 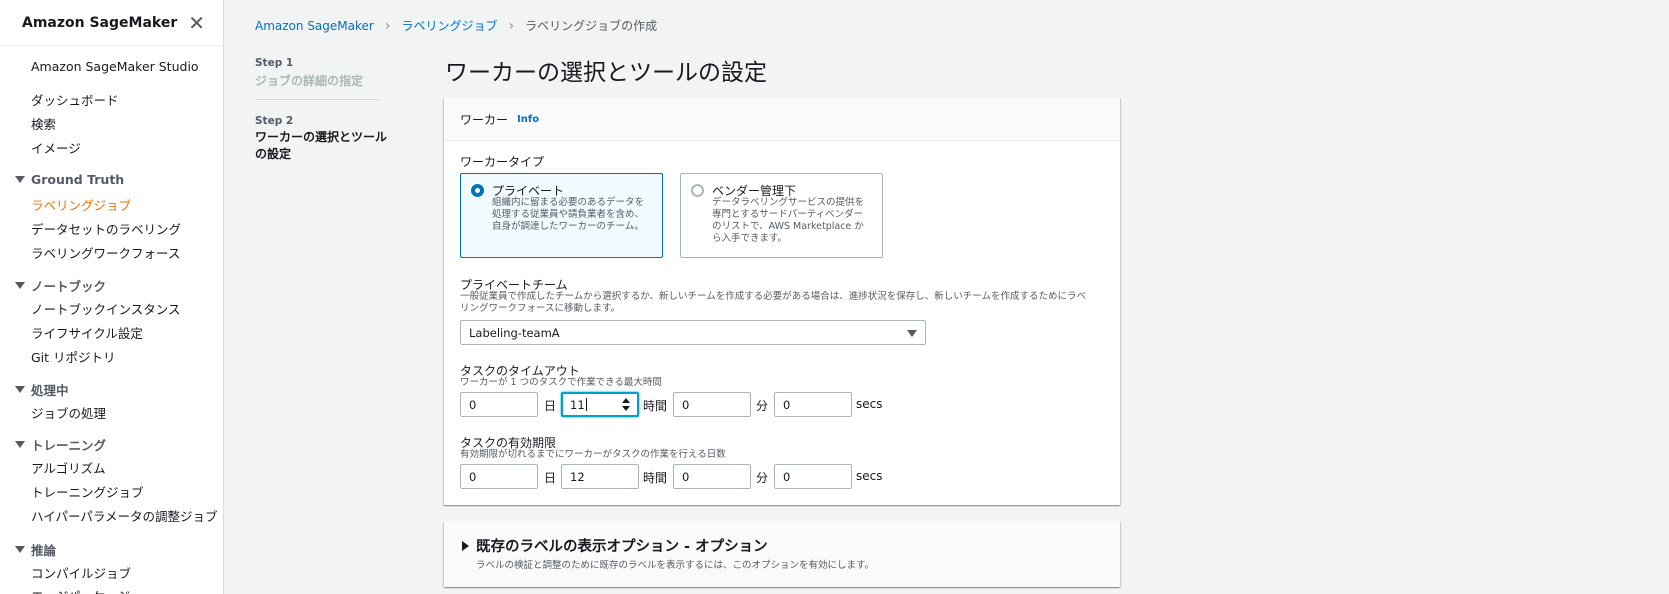 What do you see at coordinates (712, 404) in the screenshot?
I see `timeout-minutes-input: 0` at bounding box center [712, 404].